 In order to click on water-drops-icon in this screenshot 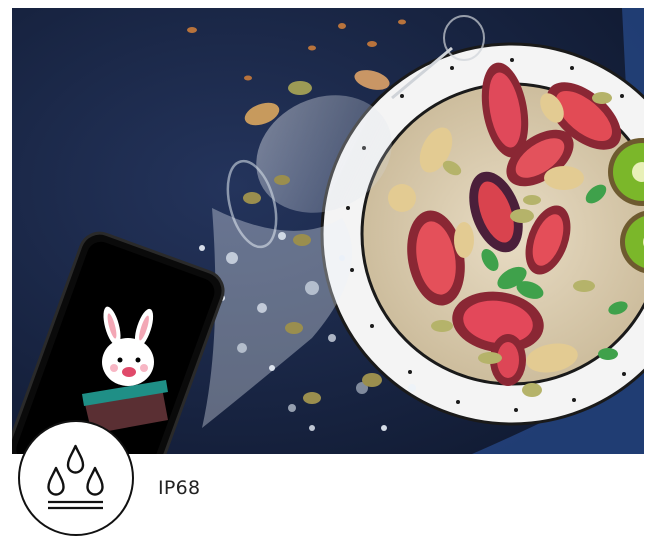, I will do `click(75, 477)`.